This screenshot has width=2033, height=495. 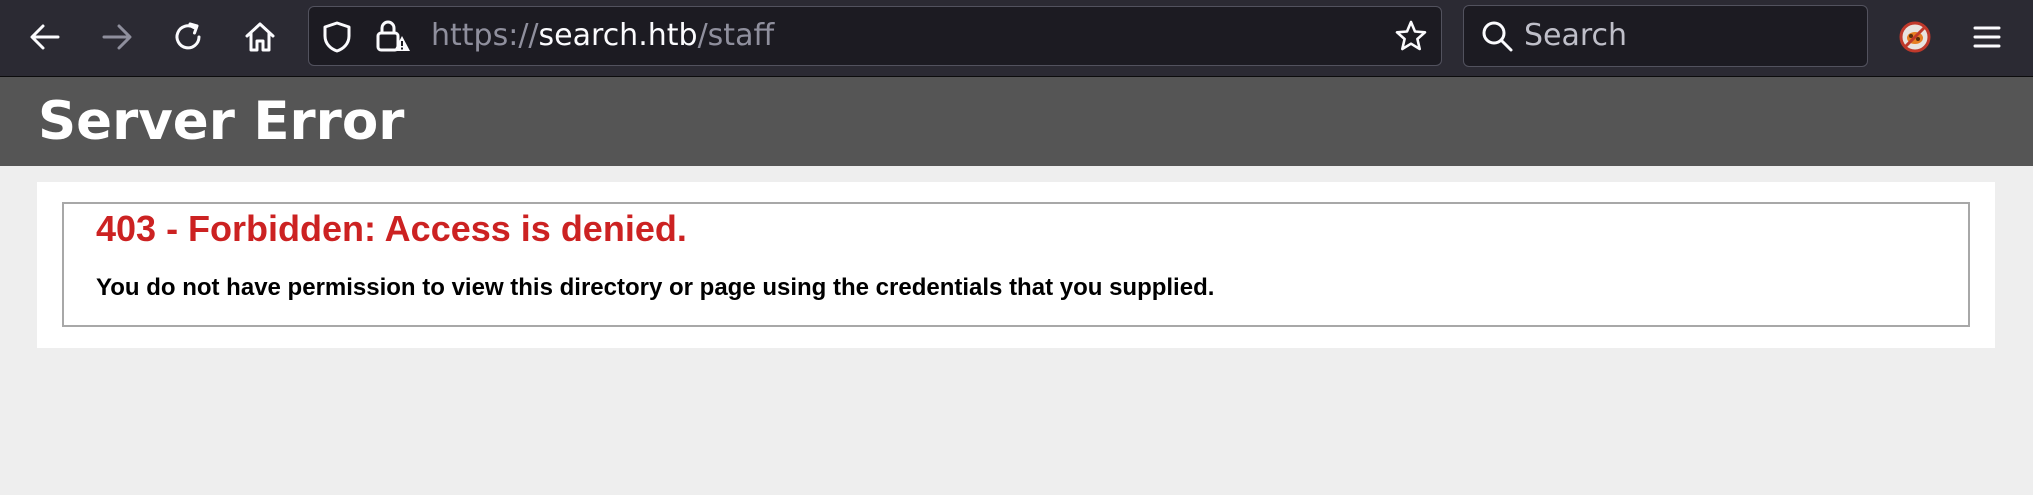 I want to click on menu-button, so click(x=1987, y=37).